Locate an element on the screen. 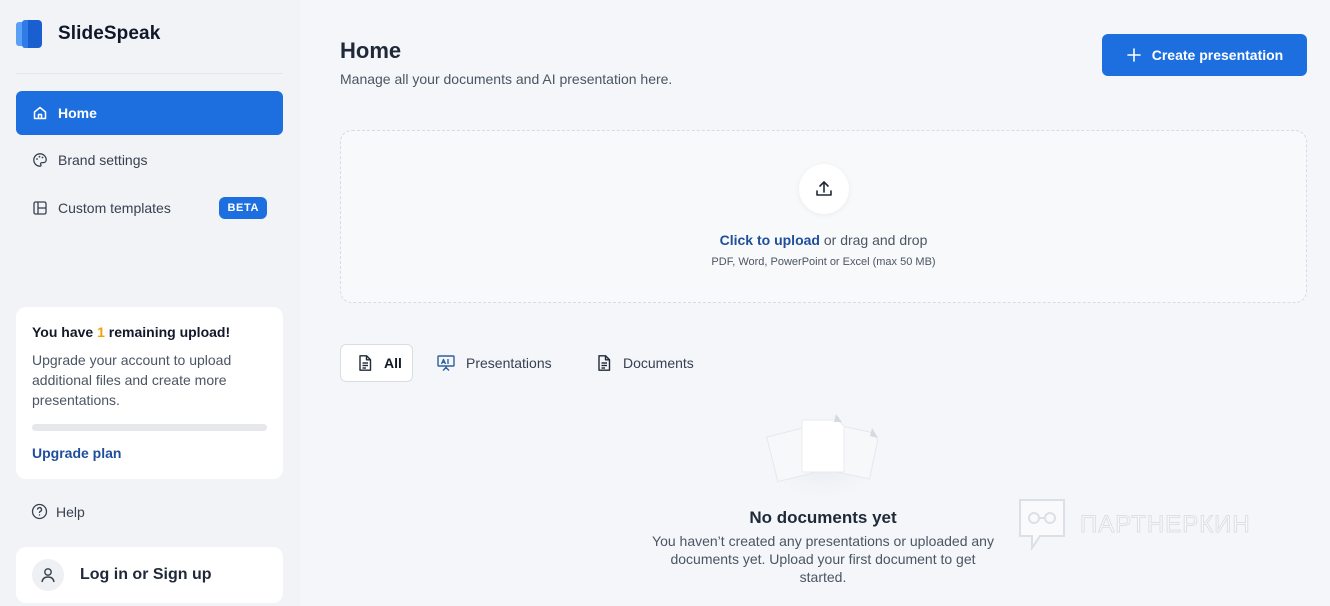 The width and height of the screenshot is (1330, 606). brand: SlideSpeak is located at coordinates (88, 34).